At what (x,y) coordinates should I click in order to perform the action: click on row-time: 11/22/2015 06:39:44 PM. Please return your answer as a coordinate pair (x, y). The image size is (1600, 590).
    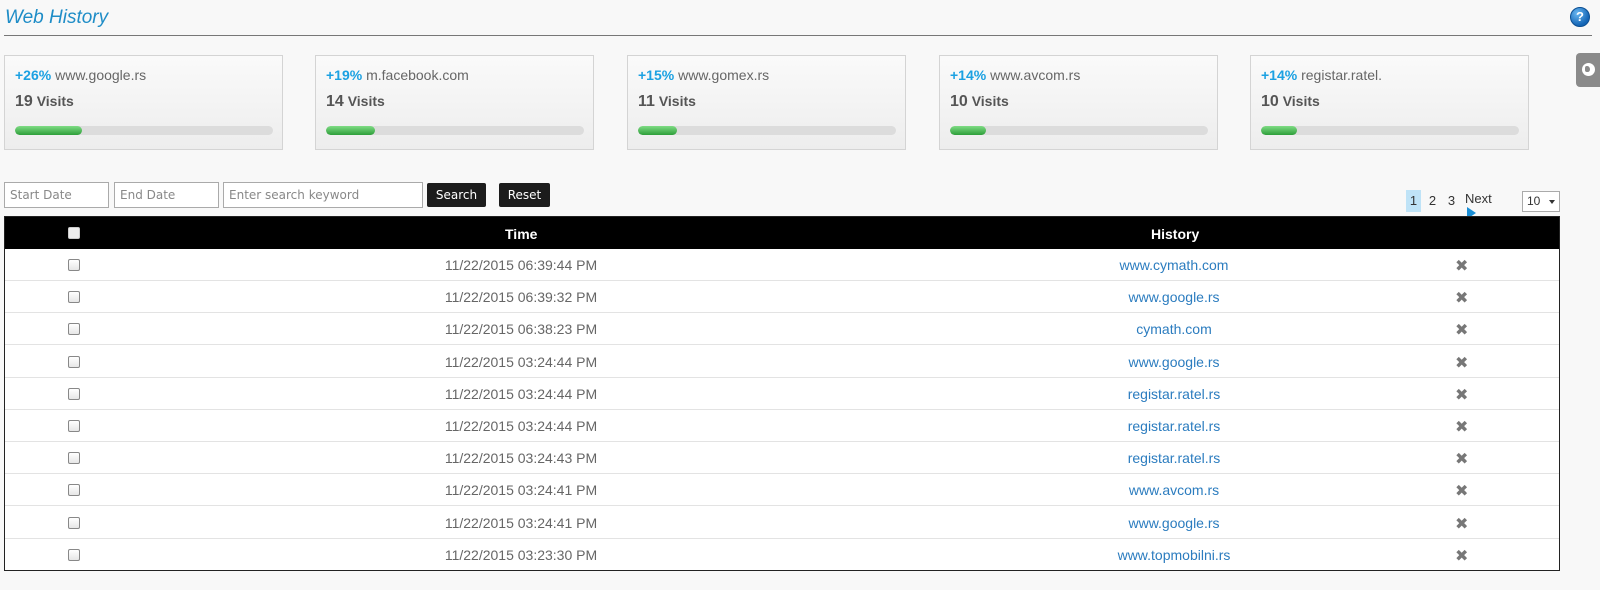
    Looking at the image, I should click on (521, 265).